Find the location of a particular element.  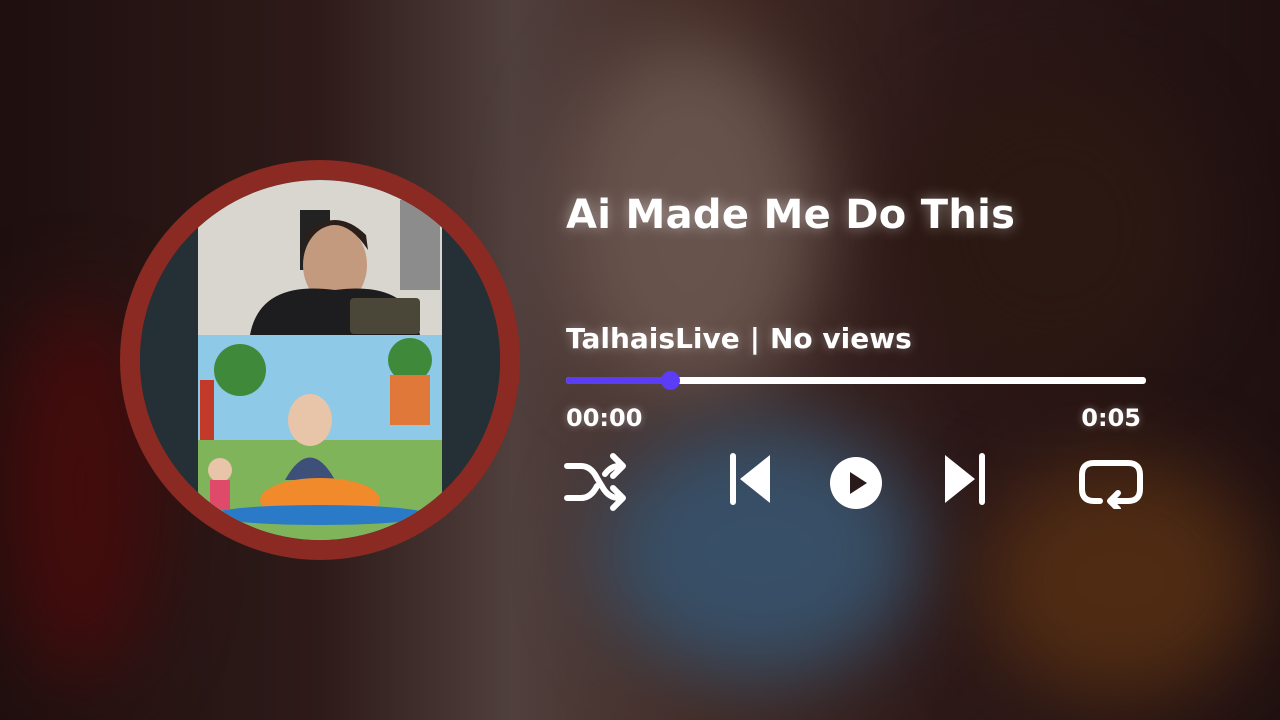

thumbnail-image is located at coordinates (320, 360).